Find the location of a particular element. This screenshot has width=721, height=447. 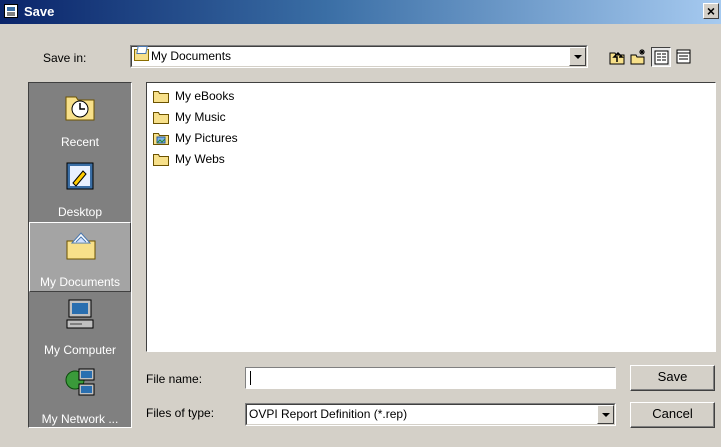

places-bar: Recent Desktop My Documents My Computer is located at coordinates (80, 255).